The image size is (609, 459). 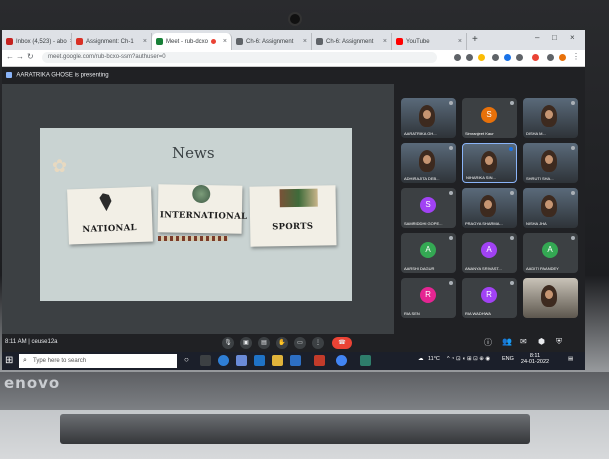 I want to click on leave-call-button: ☎, so click(x=342, y=343).